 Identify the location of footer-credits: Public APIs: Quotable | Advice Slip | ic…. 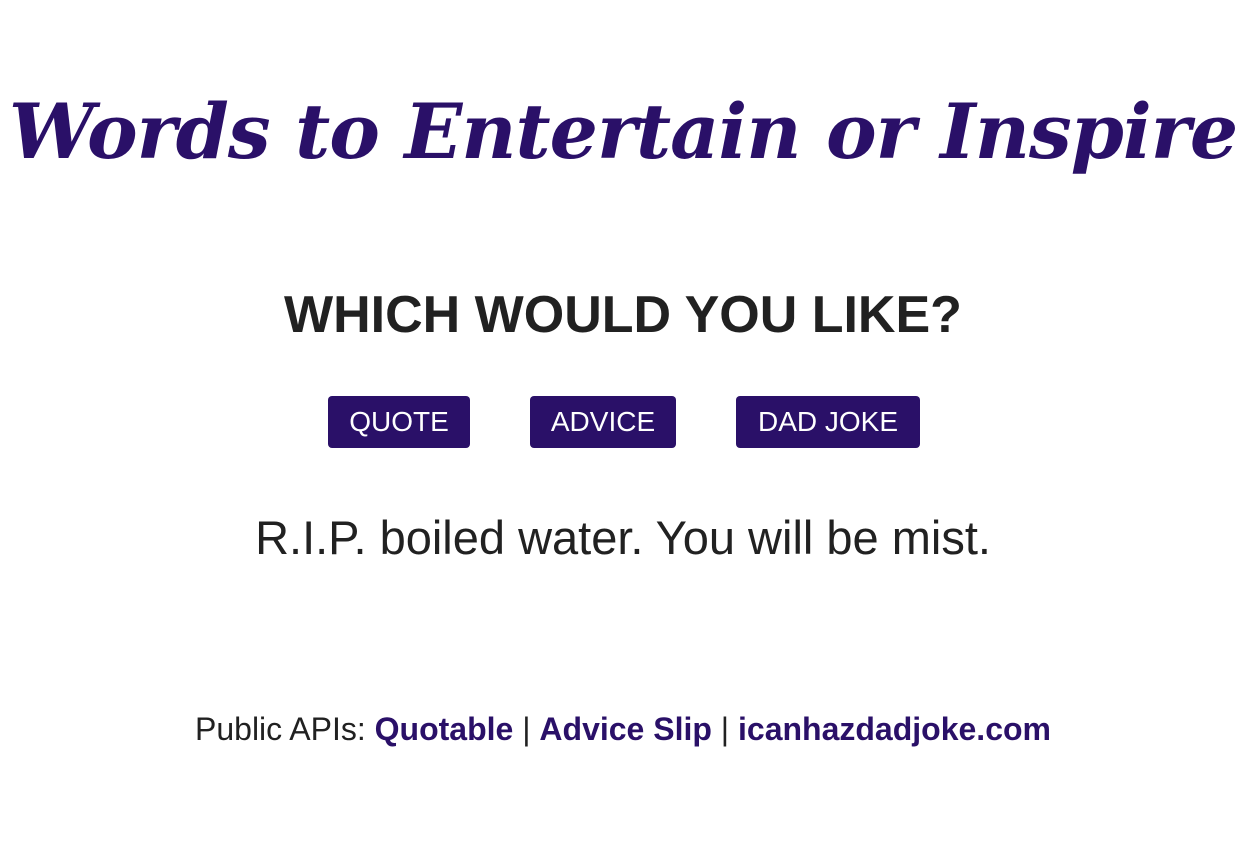
(623, 729).